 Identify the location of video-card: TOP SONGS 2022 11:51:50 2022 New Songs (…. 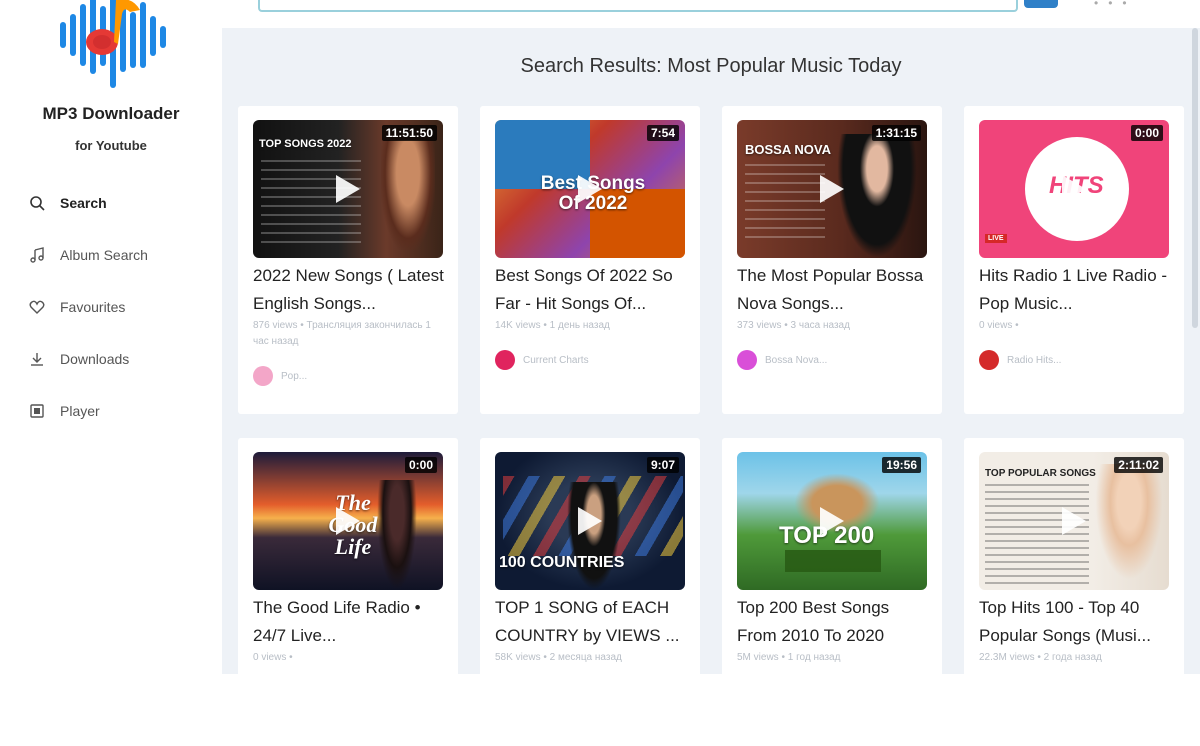
(348, 260).